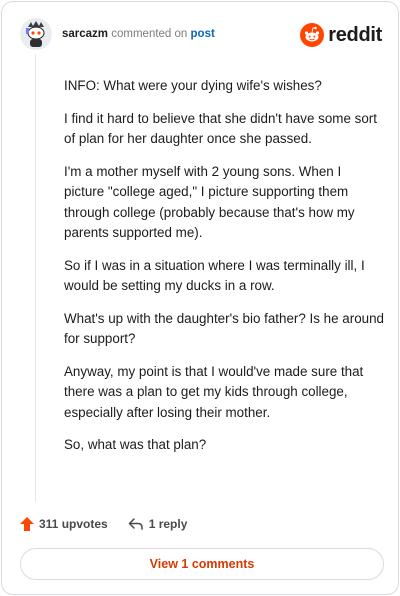 The height and width of the screenshot is (596, 400). Describe the element at coordinates (85, 34) in the screenshot. I see `username-link: sarcazm` at that location.